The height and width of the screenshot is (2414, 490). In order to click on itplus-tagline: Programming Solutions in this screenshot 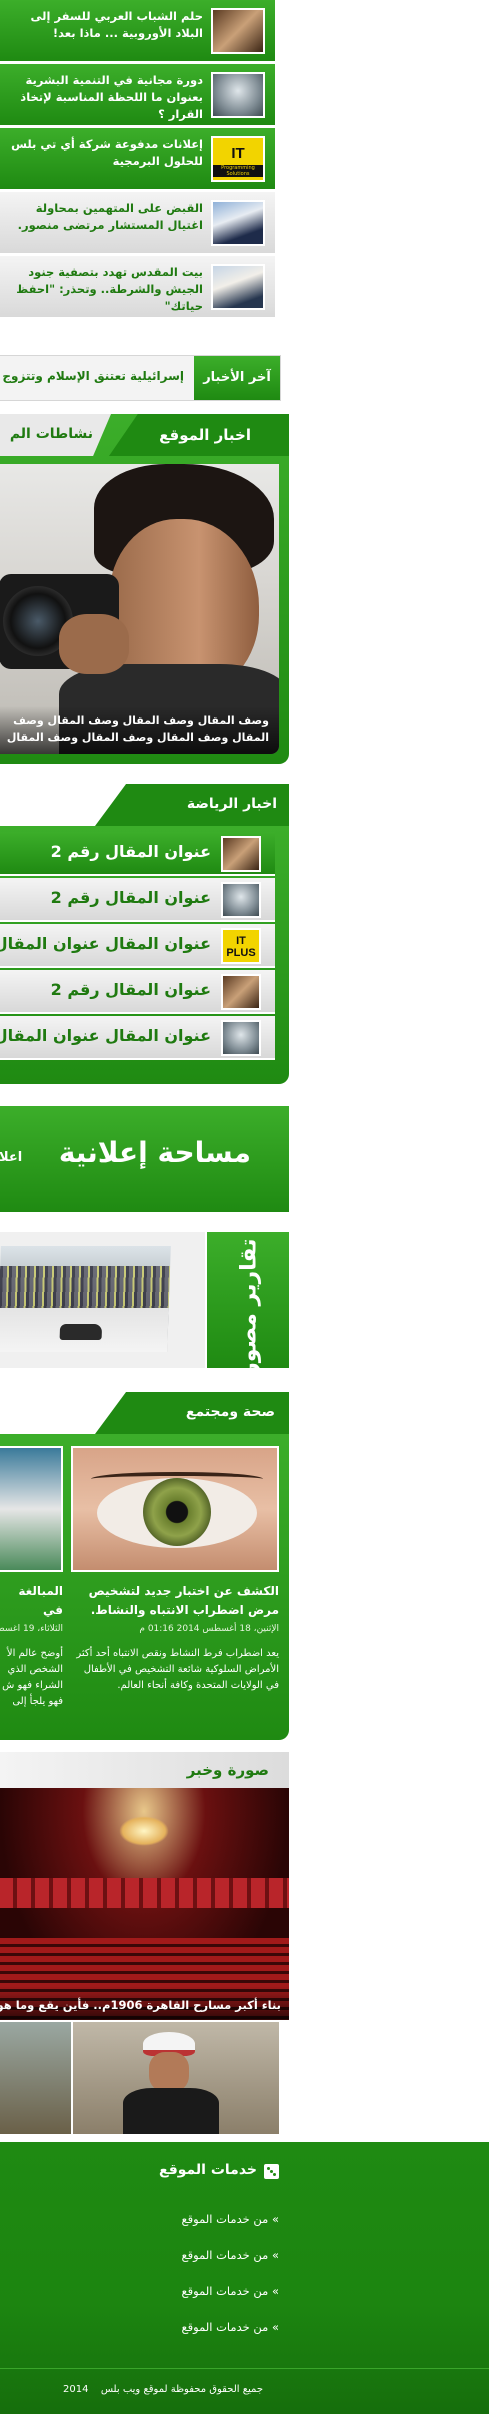, I will do `click(239, 171)`.